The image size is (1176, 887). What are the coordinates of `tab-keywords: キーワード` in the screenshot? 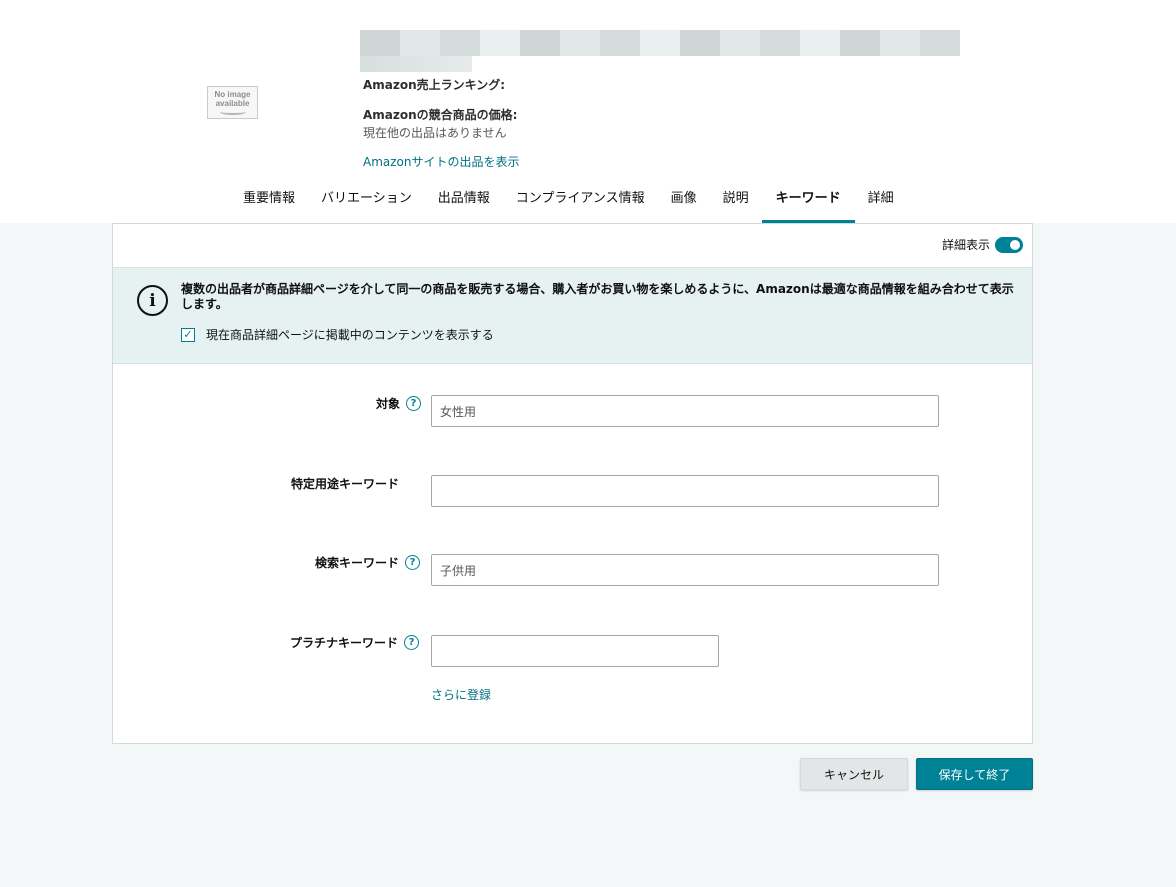 It's located at (808, 201).